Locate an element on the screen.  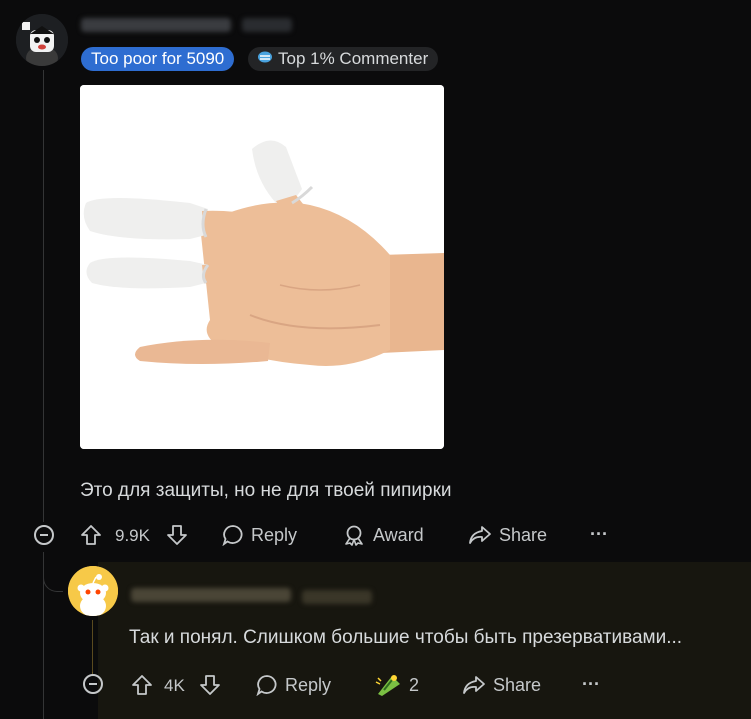
reply-avatar is located at coordinates (93, 591).